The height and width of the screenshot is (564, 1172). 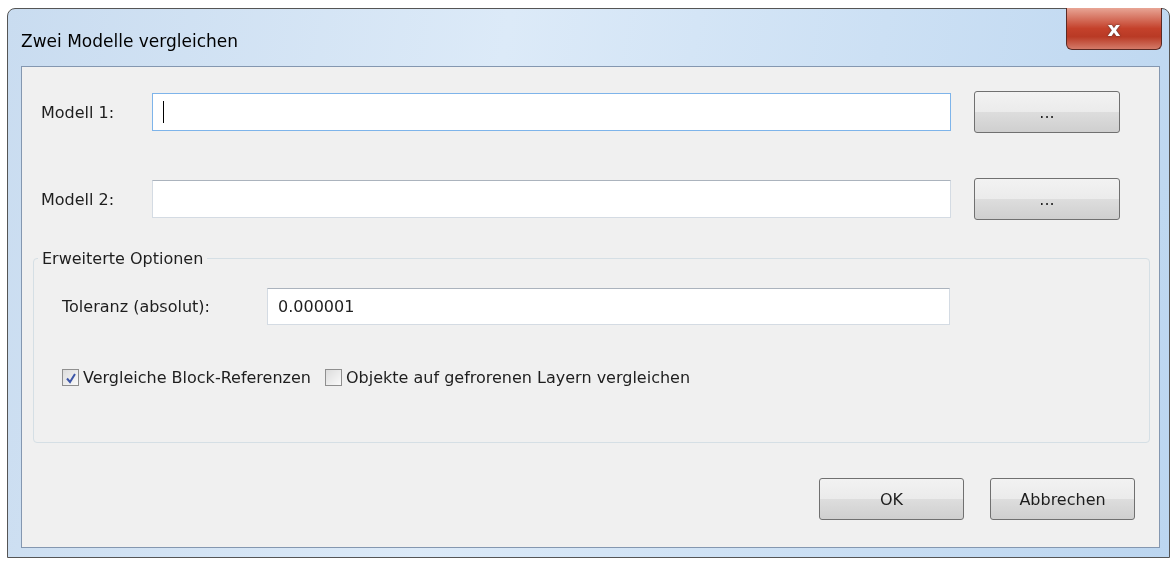 I want to click on checkbox-label: Objekte auf gefrorenen Layern vergleichen, so click(x=518, y=377).